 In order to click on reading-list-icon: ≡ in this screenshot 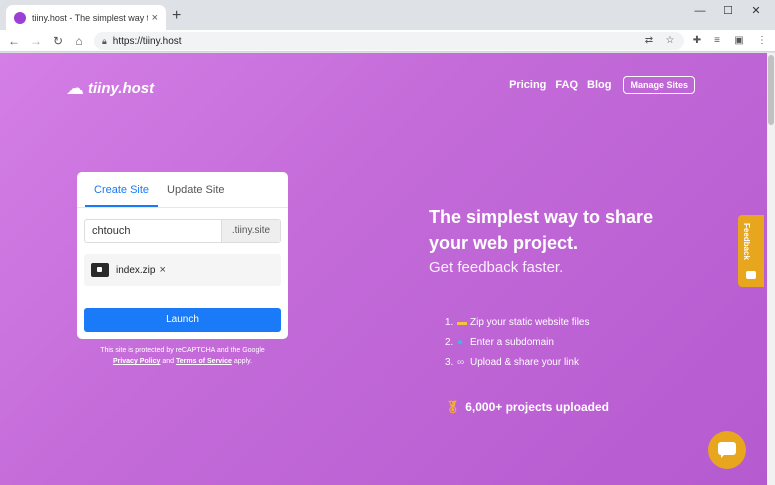, I will do `click(717, 41)`.